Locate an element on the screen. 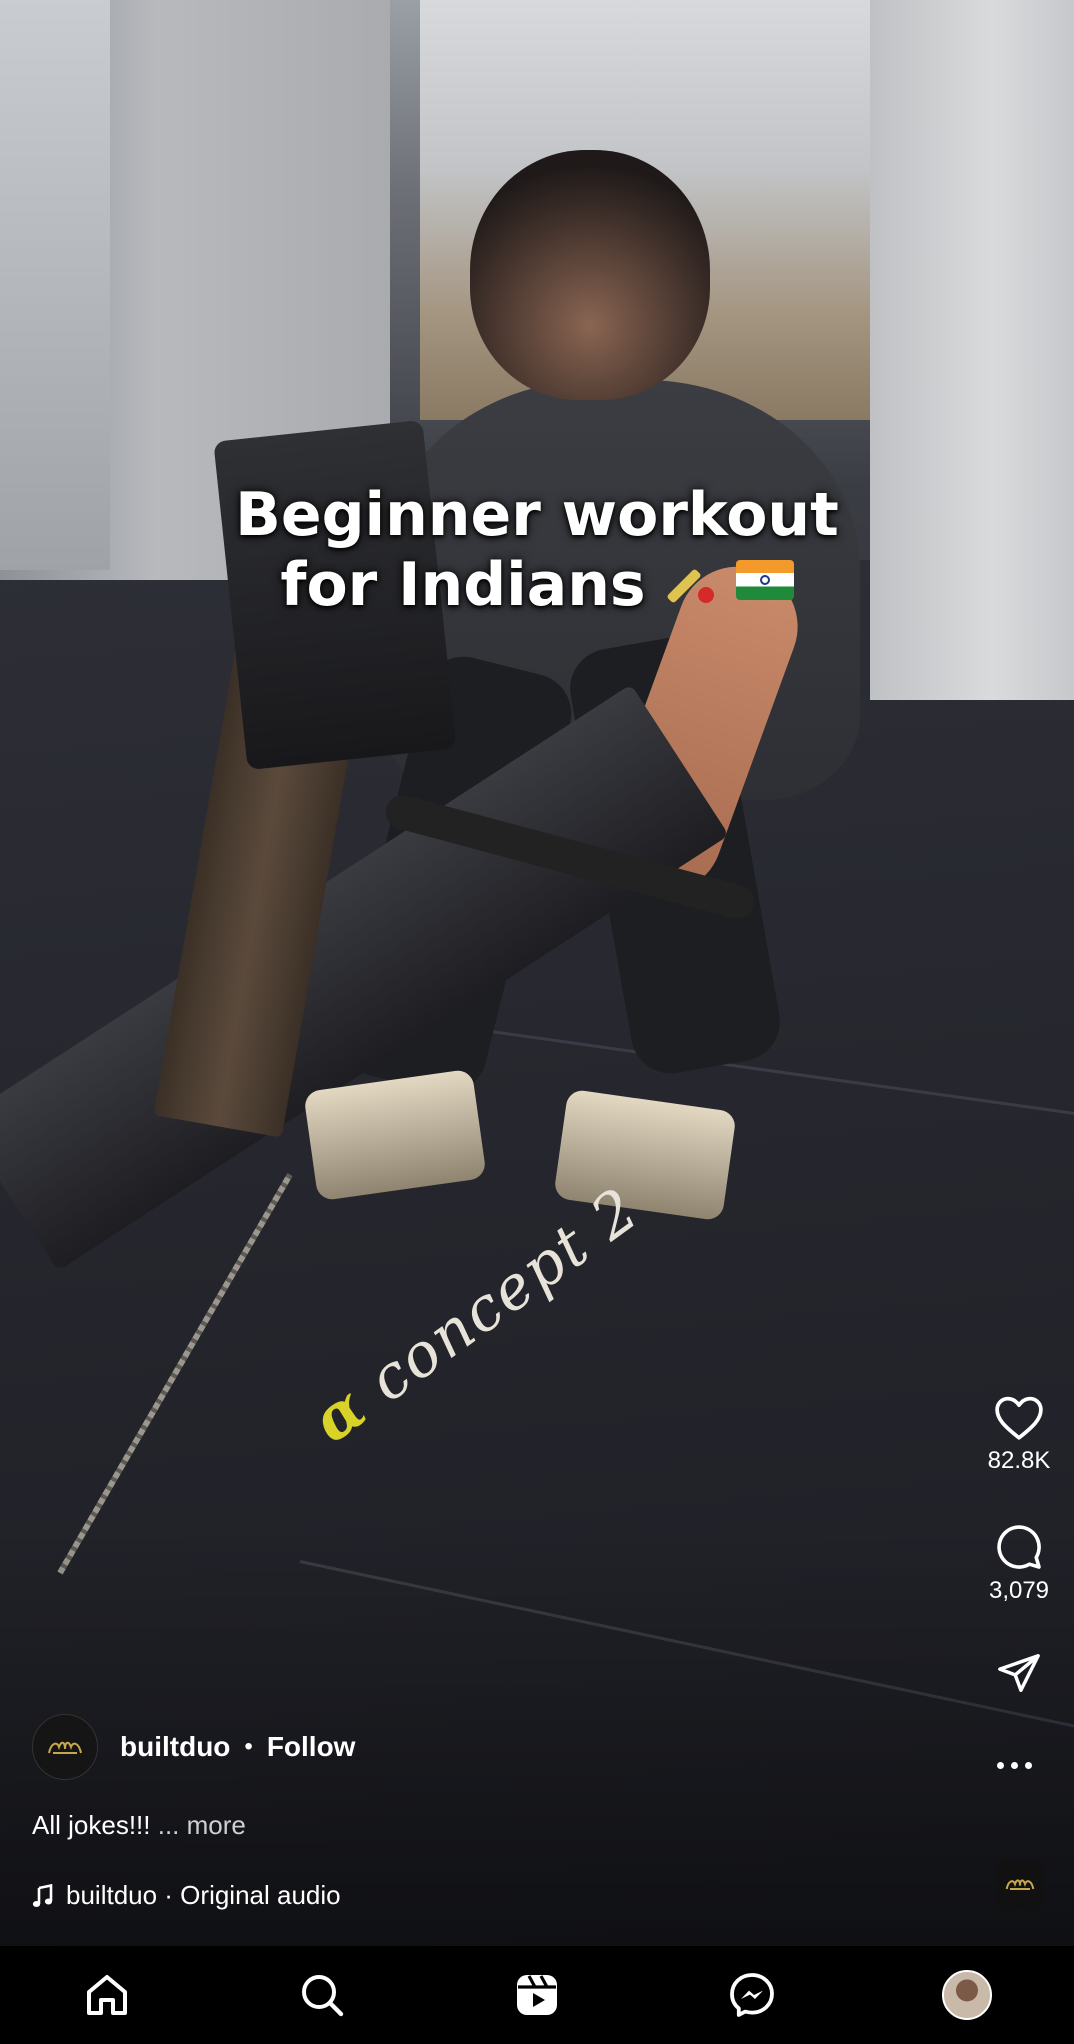 This screenshot has height=2044, width=1074. description-text: All jokes!!! is located at coordinates (91, 1825).